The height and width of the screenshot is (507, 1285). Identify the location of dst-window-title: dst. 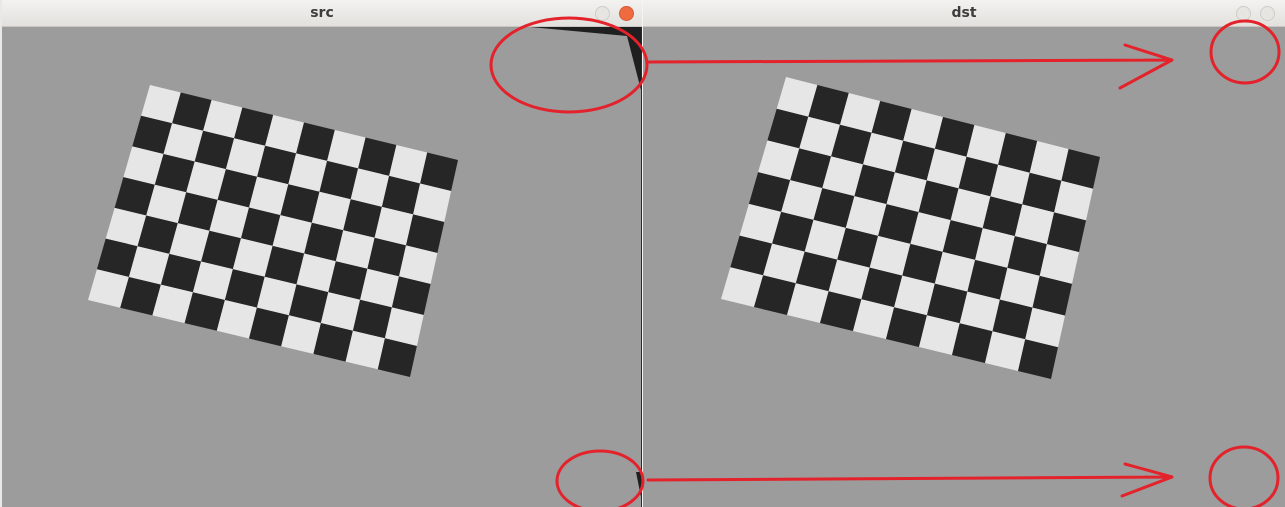
(964, 13).